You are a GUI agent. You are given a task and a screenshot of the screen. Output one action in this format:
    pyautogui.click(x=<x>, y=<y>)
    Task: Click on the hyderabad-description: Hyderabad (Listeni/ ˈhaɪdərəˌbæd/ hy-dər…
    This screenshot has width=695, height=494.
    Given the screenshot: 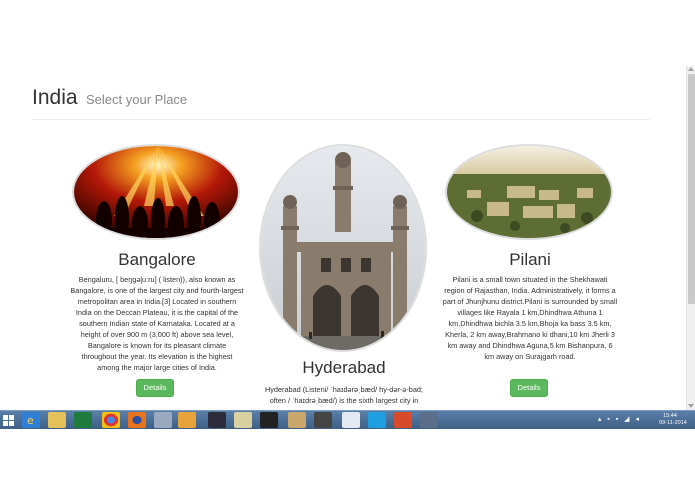 What is the action you would take?
    pyautogui.click(x=344, y=395)
    